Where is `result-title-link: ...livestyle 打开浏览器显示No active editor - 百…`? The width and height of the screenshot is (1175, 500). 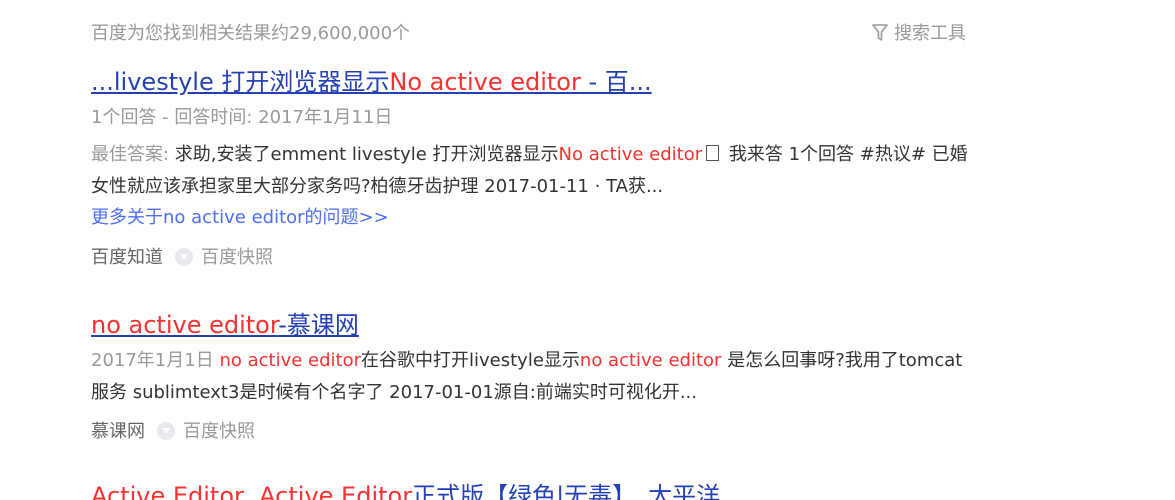
result-title-link: ...livestyle 打开浏览器显示No active editor - 百… is located at coordinates (531, 82).